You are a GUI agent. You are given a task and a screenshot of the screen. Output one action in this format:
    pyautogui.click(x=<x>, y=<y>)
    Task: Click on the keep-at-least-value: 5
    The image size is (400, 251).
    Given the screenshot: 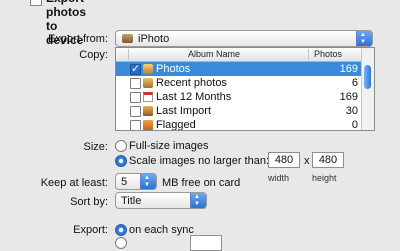 What is the action you would take?
    pyautogui.click(x=124, y=182)
    